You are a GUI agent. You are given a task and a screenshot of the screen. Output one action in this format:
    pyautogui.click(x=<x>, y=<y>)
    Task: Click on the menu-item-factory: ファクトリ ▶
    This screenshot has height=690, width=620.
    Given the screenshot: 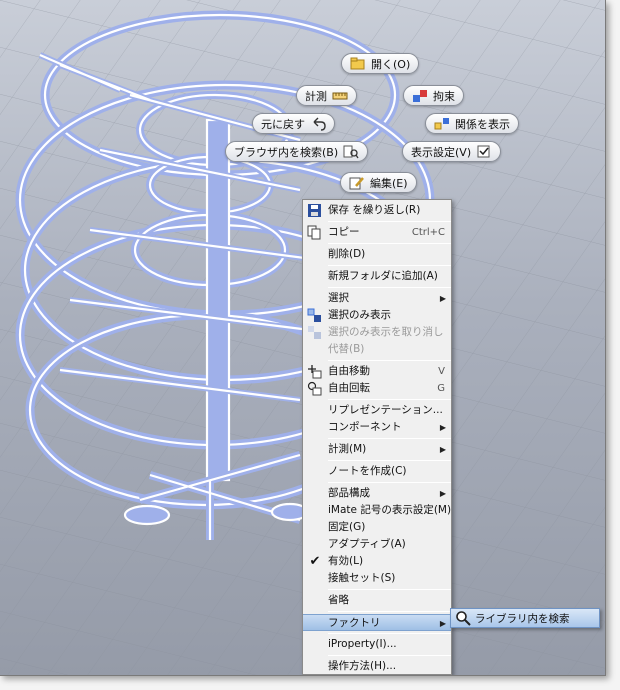 What is the action you would take?
    pyautogui.click(x=377, y=622)
    